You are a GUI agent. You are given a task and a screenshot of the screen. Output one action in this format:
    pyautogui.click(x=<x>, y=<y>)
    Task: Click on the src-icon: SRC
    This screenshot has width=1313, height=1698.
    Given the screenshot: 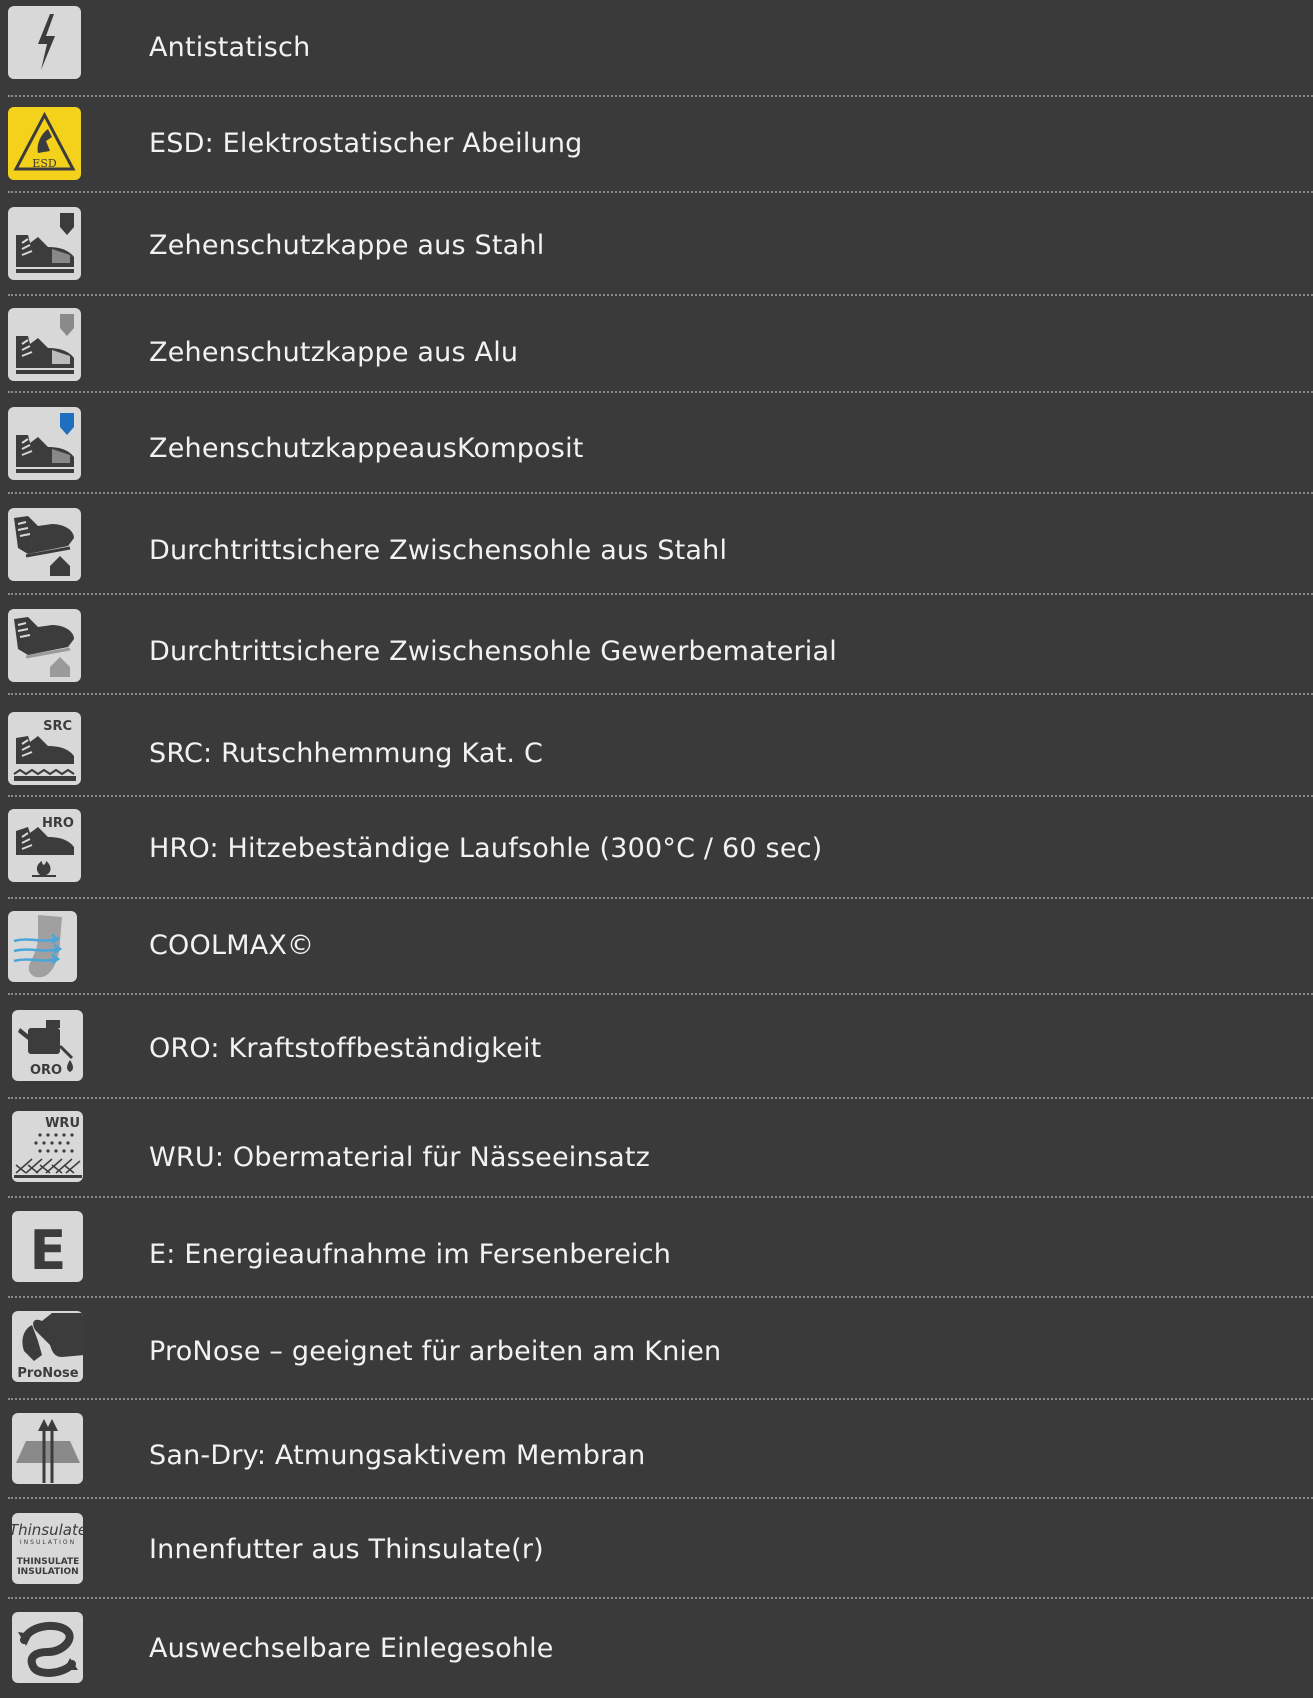 What is the action you would take?
    pyautogui.click(x=44, y=748)
    